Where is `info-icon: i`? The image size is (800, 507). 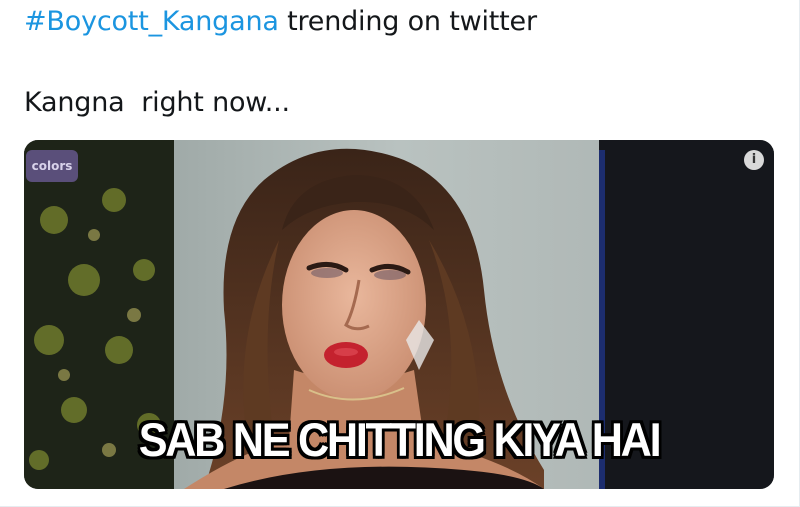
info-icon: i is located at coordinates (754, 160).